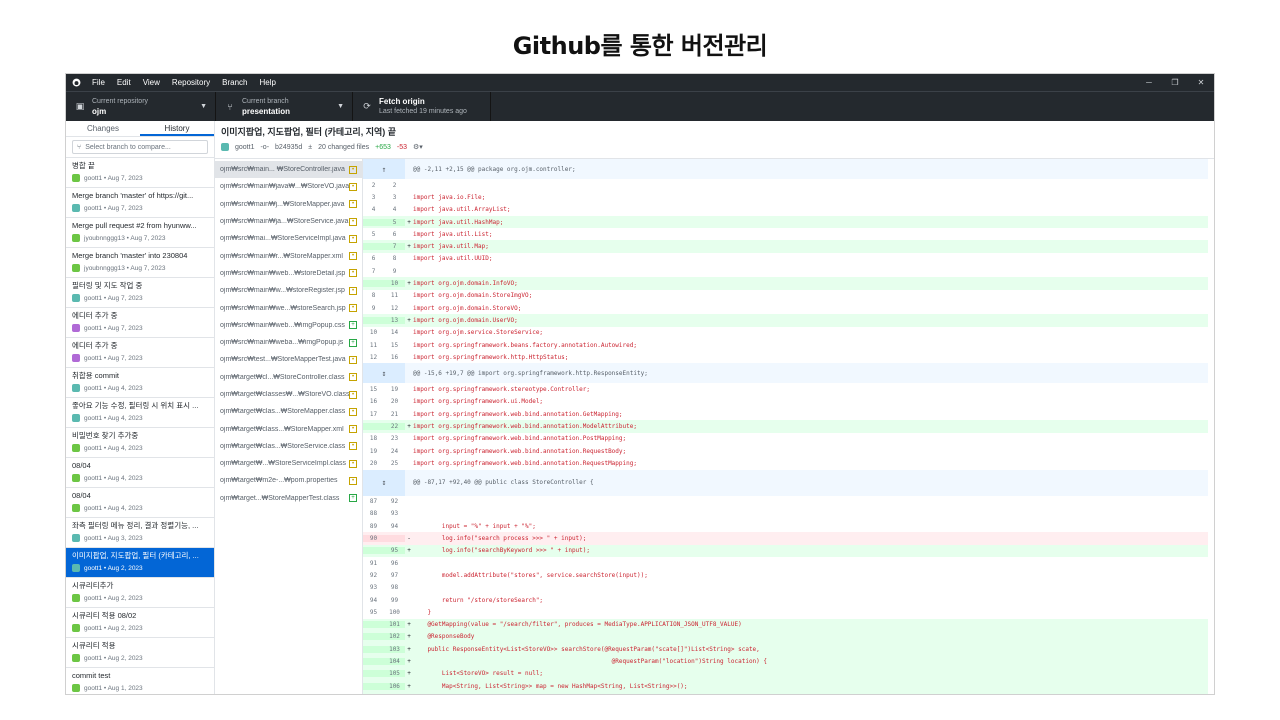 This screenshot has height=720, width=1280. I want to click on diff-line: 6 8 import java.util.UUID;, so click(785, 259).